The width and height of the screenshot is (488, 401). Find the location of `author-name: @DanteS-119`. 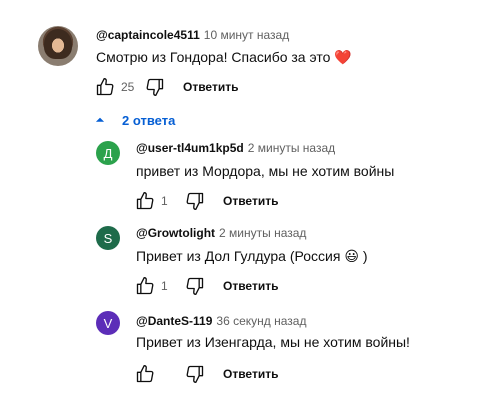

author-name: @DanteS-119 is located at coordinates (174, 321).